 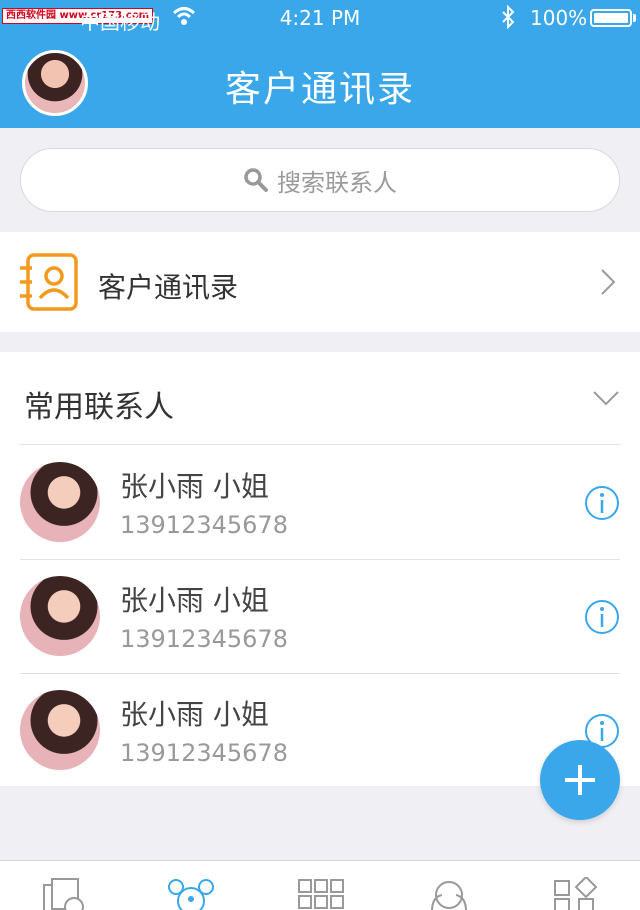 I want to click on frequent-contacts-header: 常用联系人, so click(x=320, y=398).